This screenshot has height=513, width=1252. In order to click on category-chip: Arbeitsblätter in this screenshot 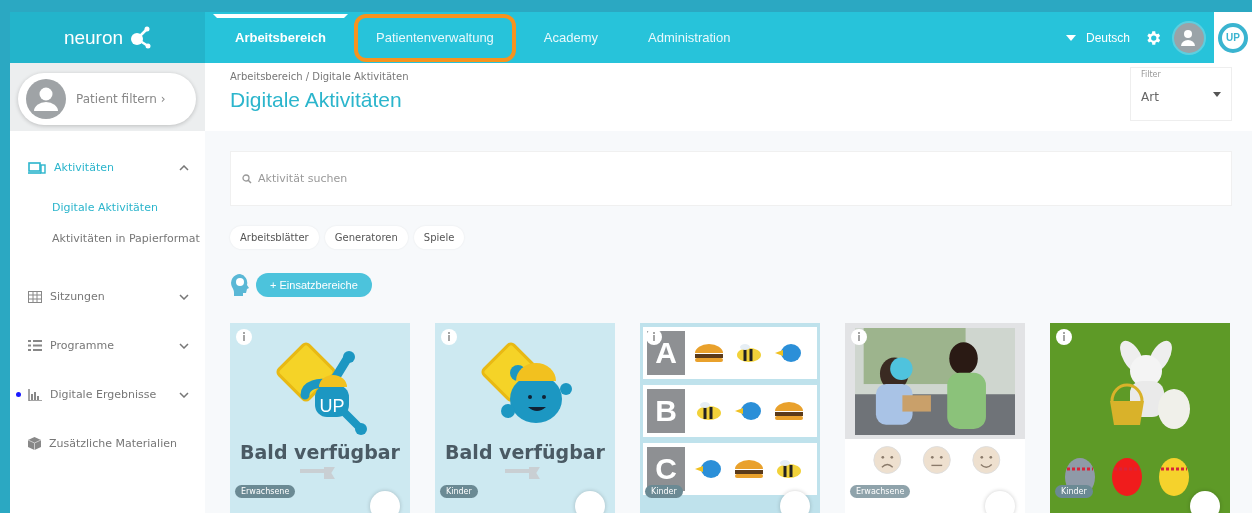, I will do `click(274, 237)`.